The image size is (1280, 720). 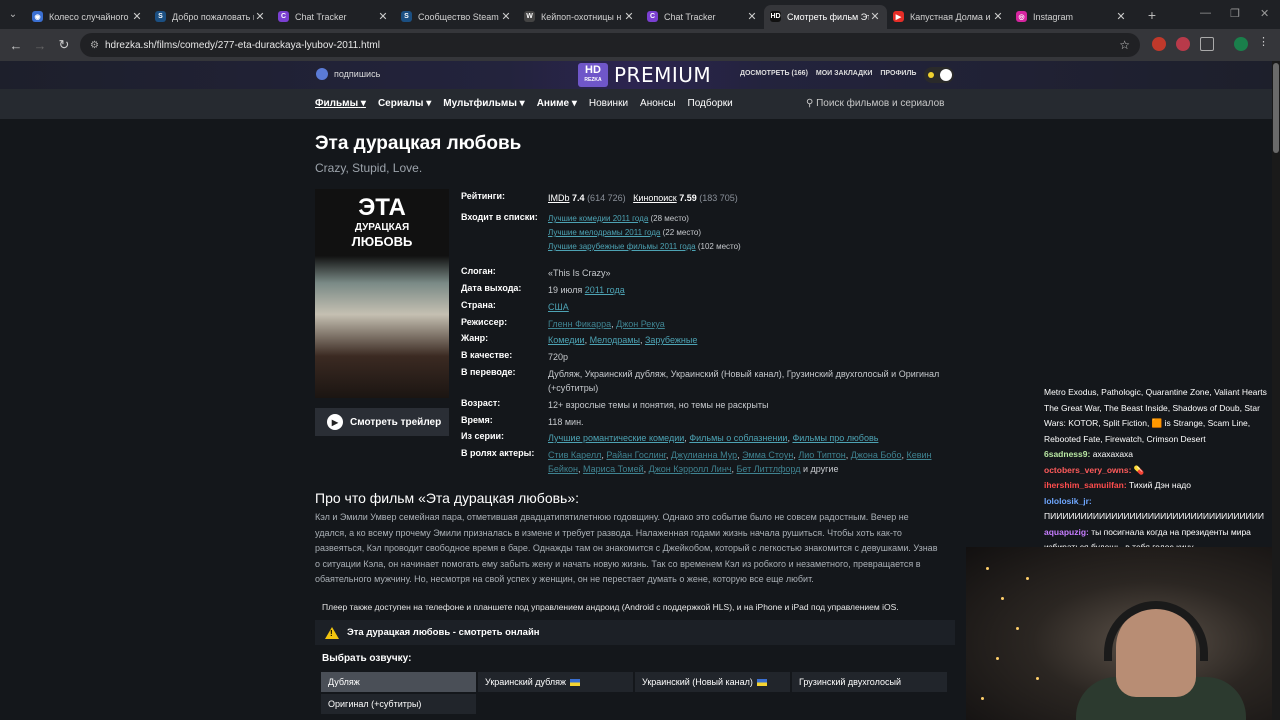 What do you see at coordinates (825, 16) in the screenshot?
I see `browser-tab: HD Смотреть фильм Эт ✕` at bounding box center [825, 16].